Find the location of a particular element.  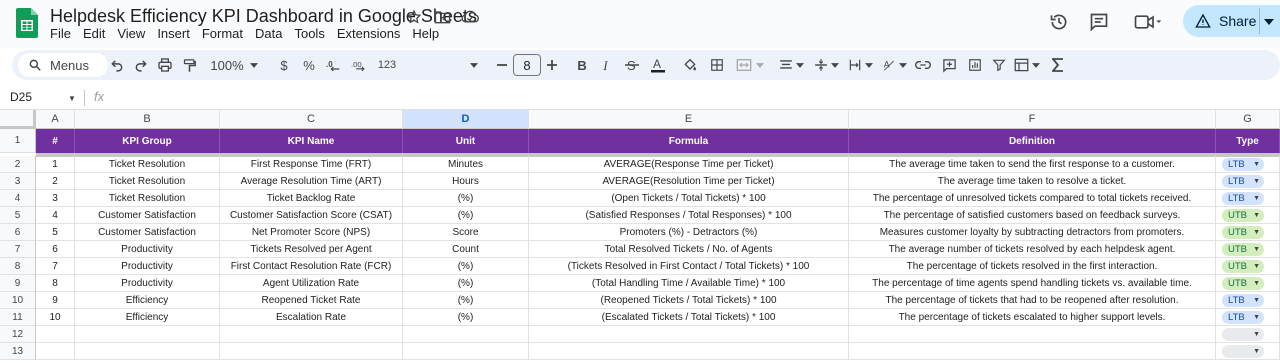

table-cell: Customer Satisfaction Score (CSAT) is located at coordinates (311, 215).